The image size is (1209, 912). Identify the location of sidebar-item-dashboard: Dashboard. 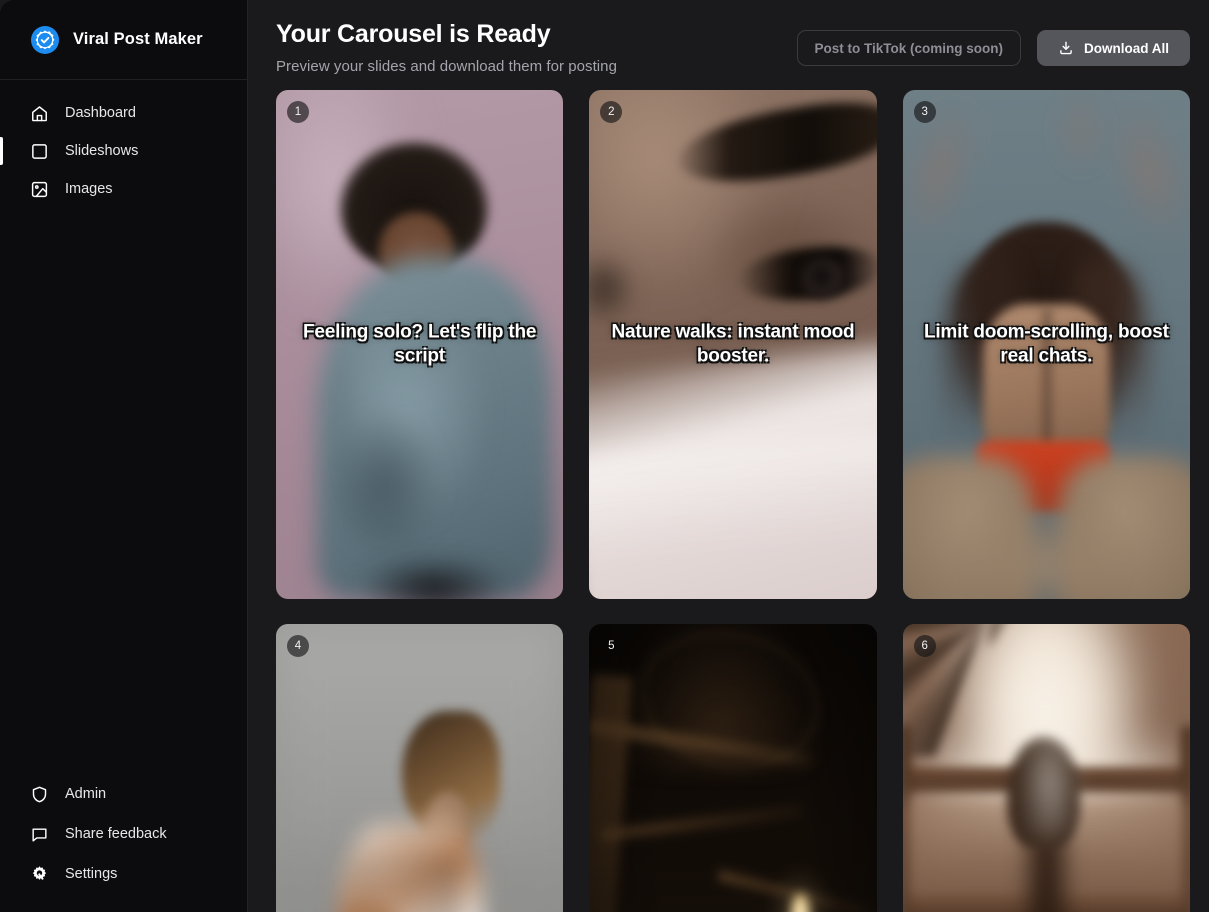
(123, 113).